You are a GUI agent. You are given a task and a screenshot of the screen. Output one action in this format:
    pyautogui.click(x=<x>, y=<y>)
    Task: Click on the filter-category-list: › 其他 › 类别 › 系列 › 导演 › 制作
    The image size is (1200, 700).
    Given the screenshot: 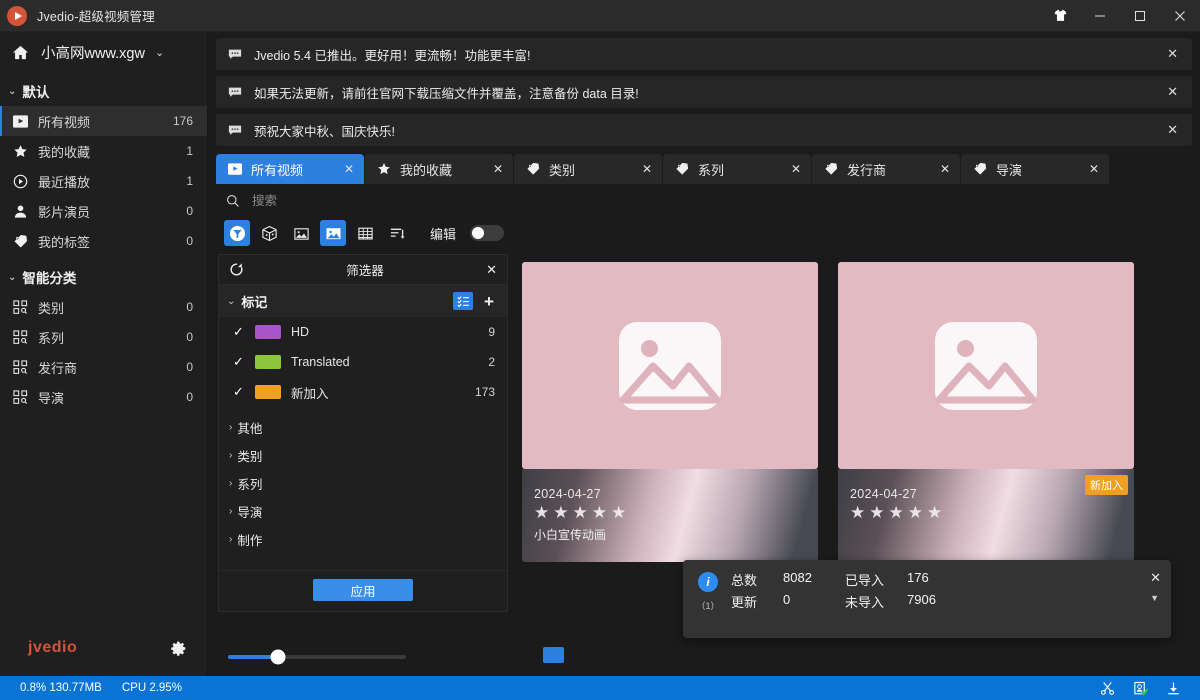 What is the action you would take?
    pyautogui.click(x=363, y=483)
    